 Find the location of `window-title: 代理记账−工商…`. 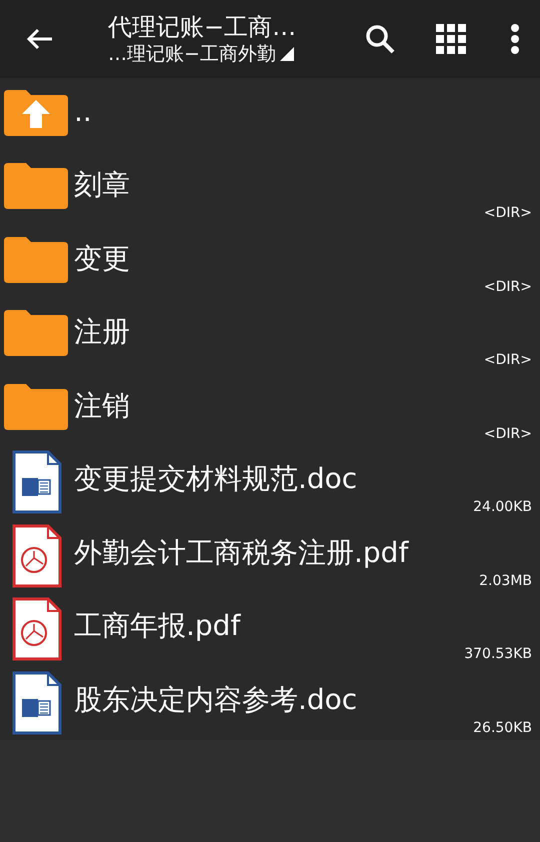

window-title: 代理记账−工商… is located at coordinates (203, 27).